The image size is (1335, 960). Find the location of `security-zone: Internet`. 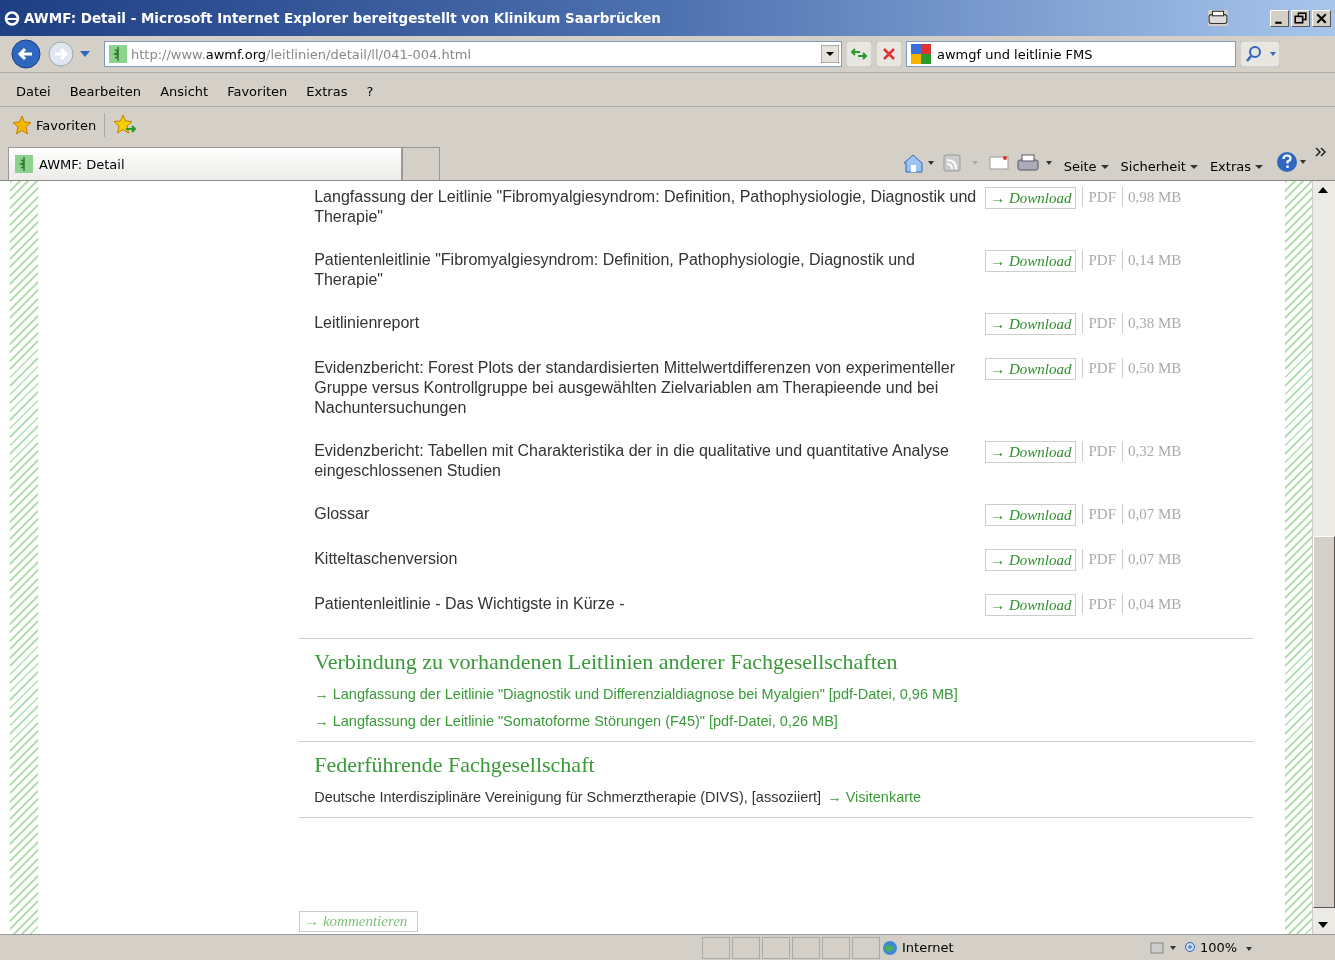

security-zone: Internet is located at coordinates (1007, 947).